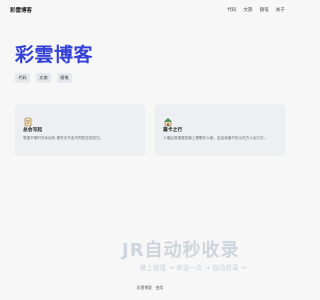 This screenshot has width=320, height=300. I want to click on top-bar: 彩雲博客 代码 文旅 随笔 关于, so click(150, 10).